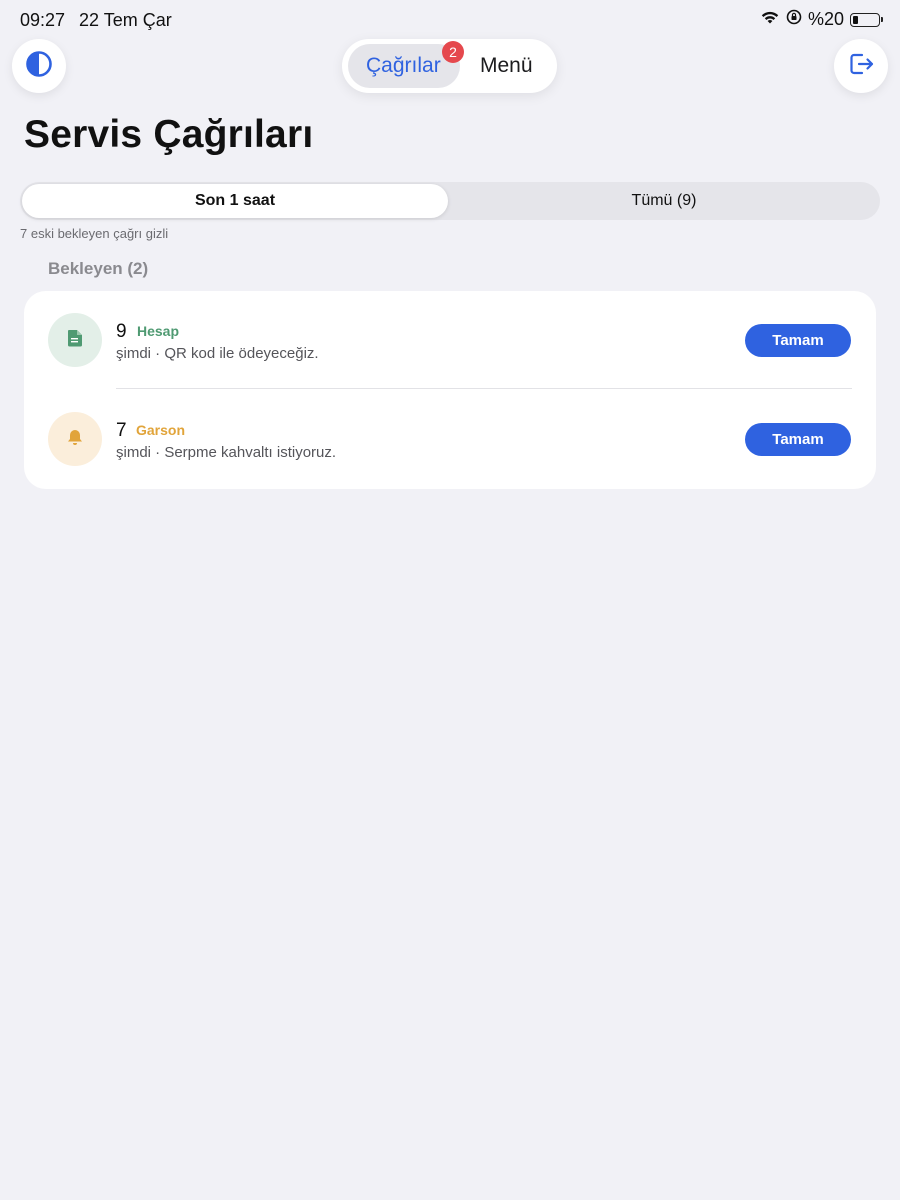  I want to click on battery-icon, so click(866, 19).